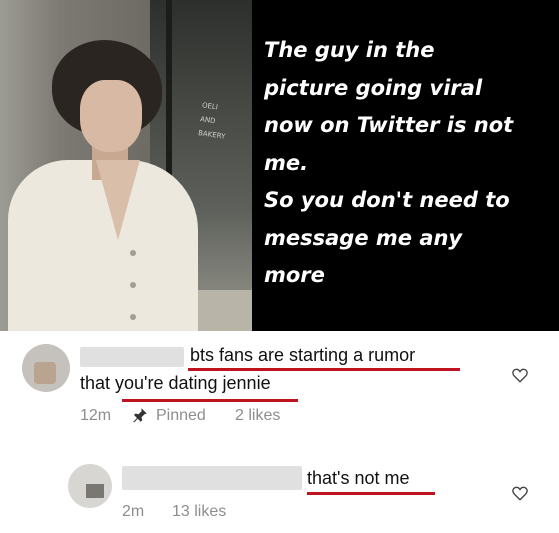  Describe the element at coordinates (387, 200) in the screenshot. I see `story-line: So you don't need to` at that location.